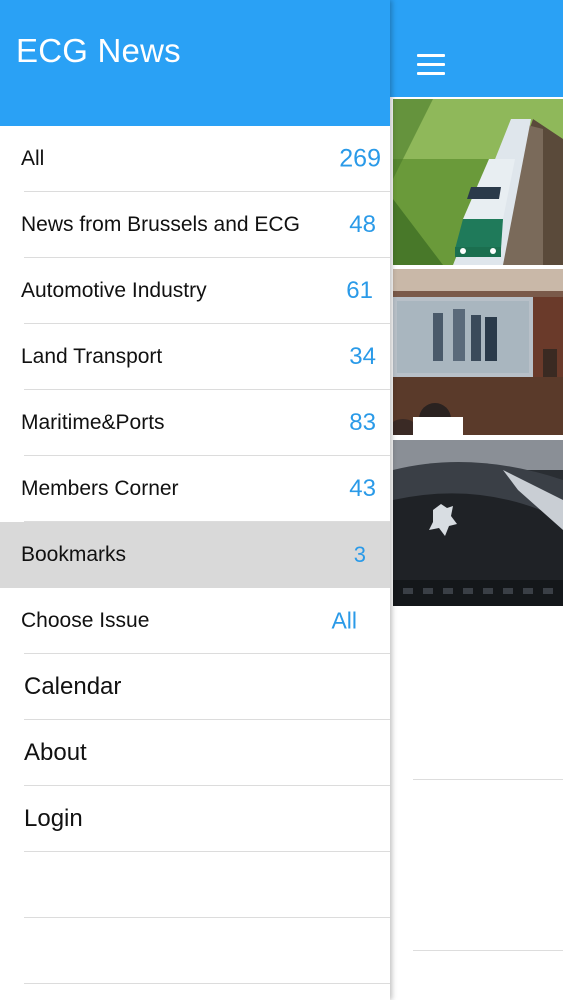  I want to click on menu-item-maritime-ports: Maritime&Ports 83, so click(195, 423).